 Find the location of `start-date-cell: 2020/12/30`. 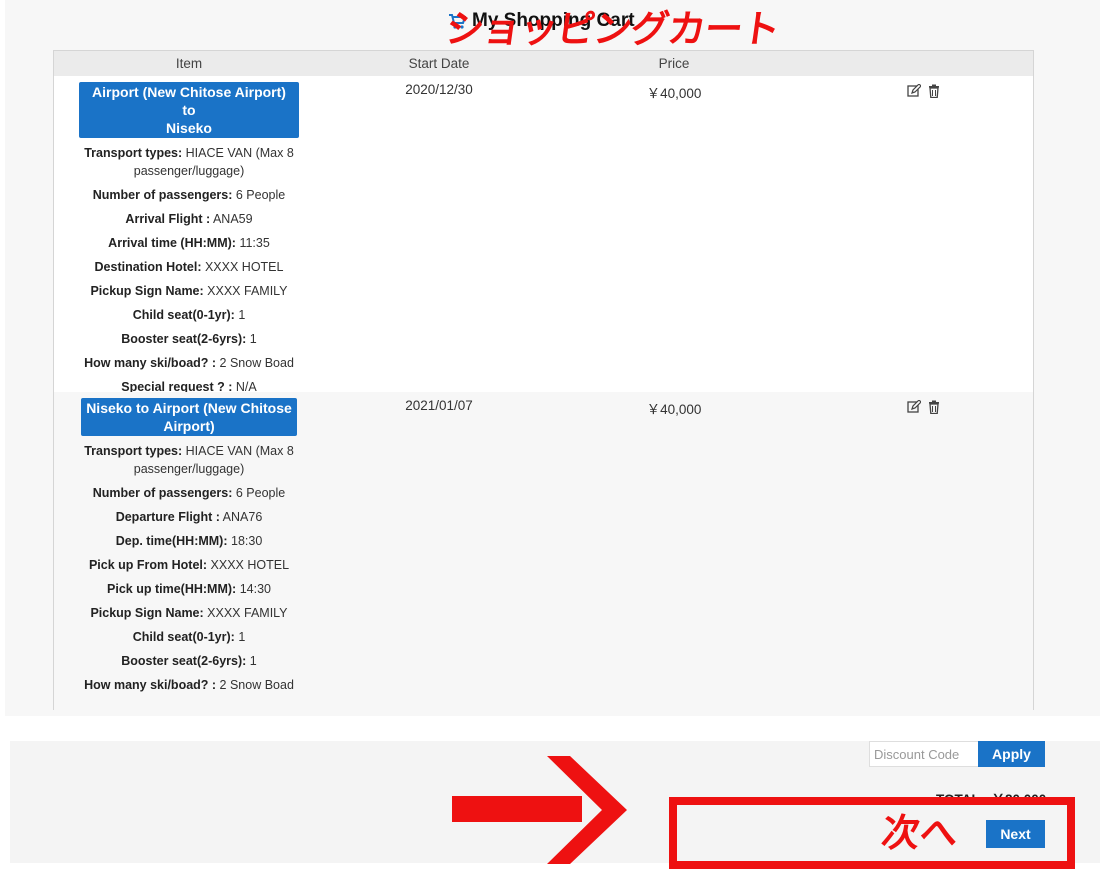

start-date-cell: 2020/12/30 is located at coordinates (439, 89).